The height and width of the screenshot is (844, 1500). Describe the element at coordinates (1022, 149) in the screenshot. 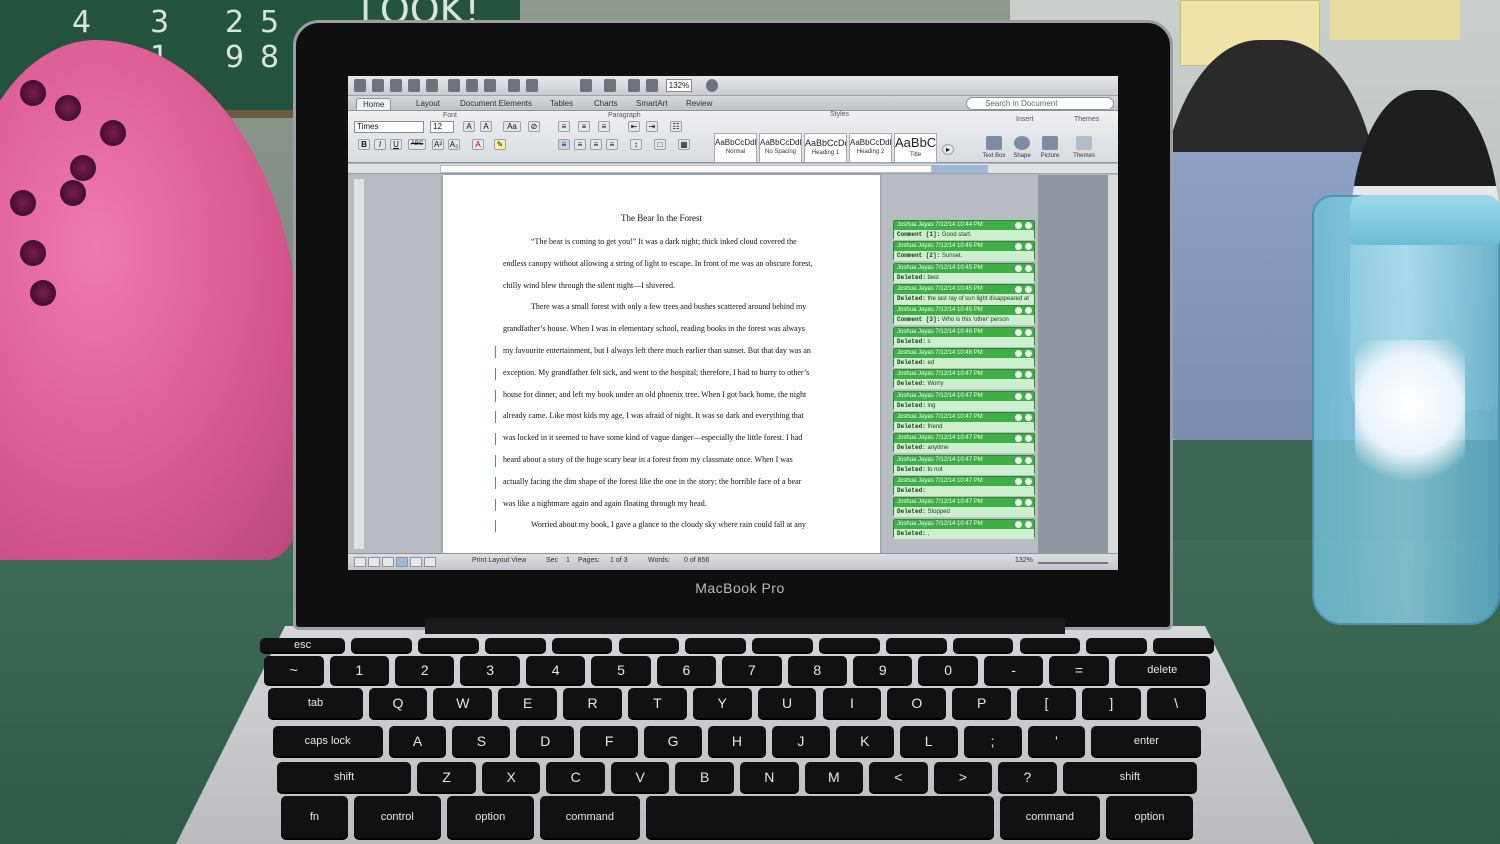

I see `insert-shape-button: Shape` at that location.